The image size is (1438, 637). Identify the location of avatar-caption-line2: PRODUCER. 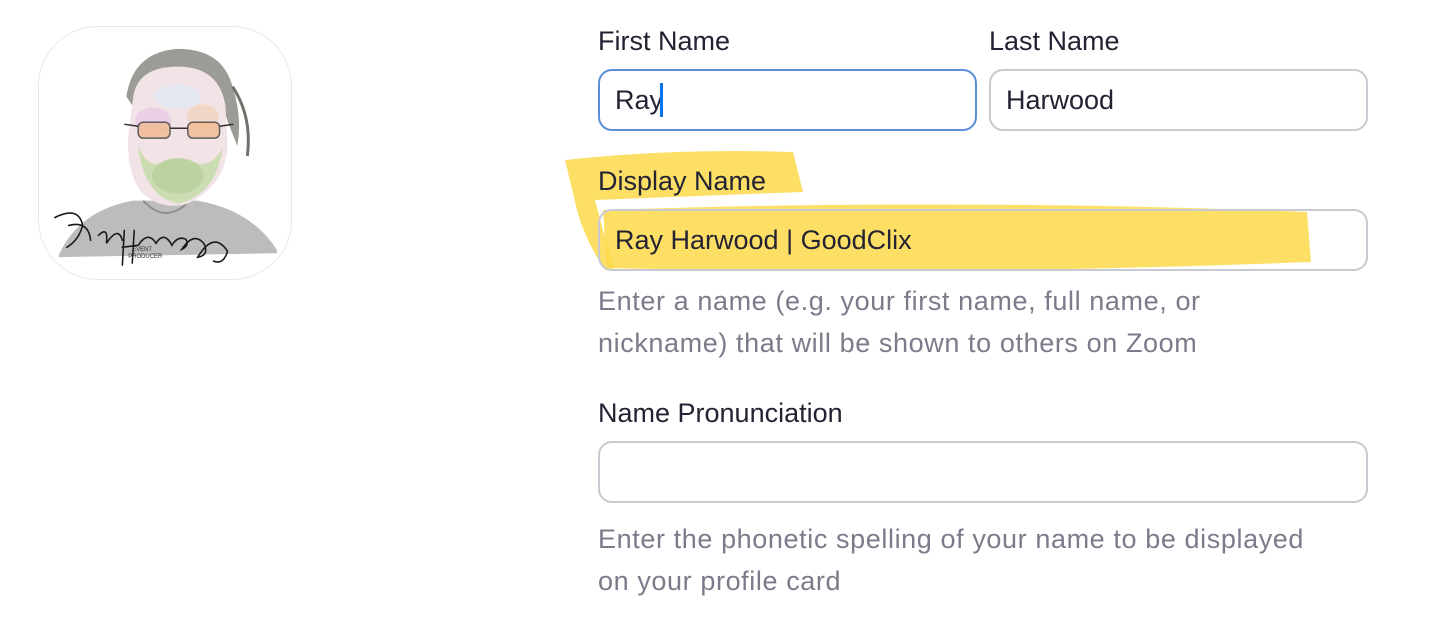
(145, 257).